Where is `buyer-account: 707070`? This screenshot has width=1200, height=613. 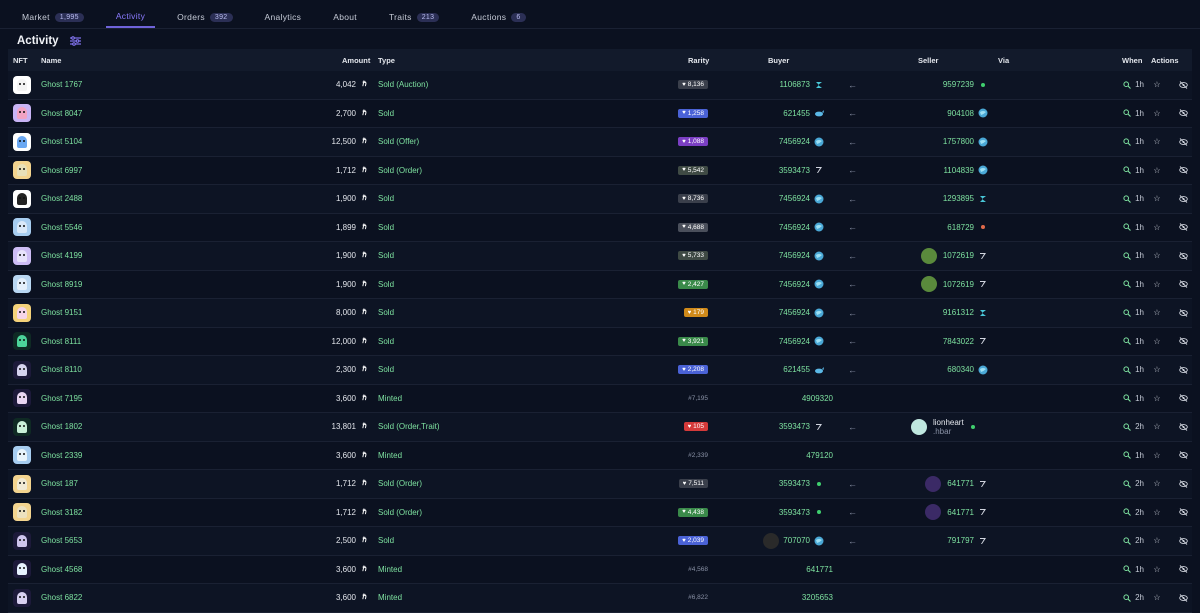
buyer-account: 707070 is located at coordinates (796, 540).